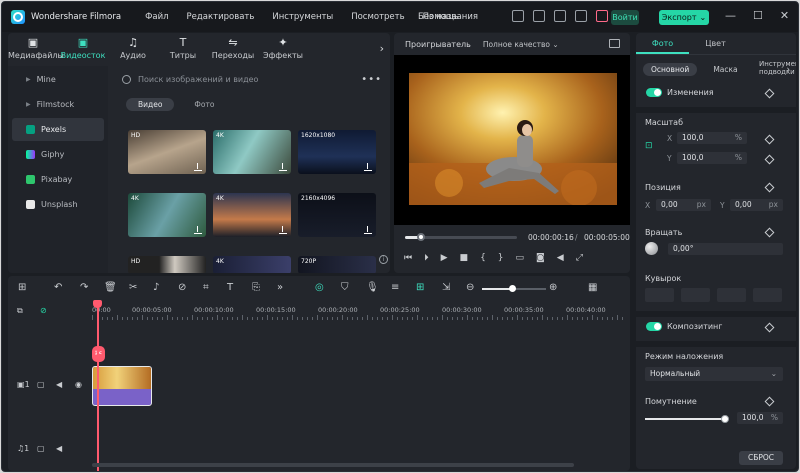 The image size is (800, 473). What do you see at coordinates (420, 237) in the screenshot?
I see `scrubber-handle` at bounding box center [420, 237].